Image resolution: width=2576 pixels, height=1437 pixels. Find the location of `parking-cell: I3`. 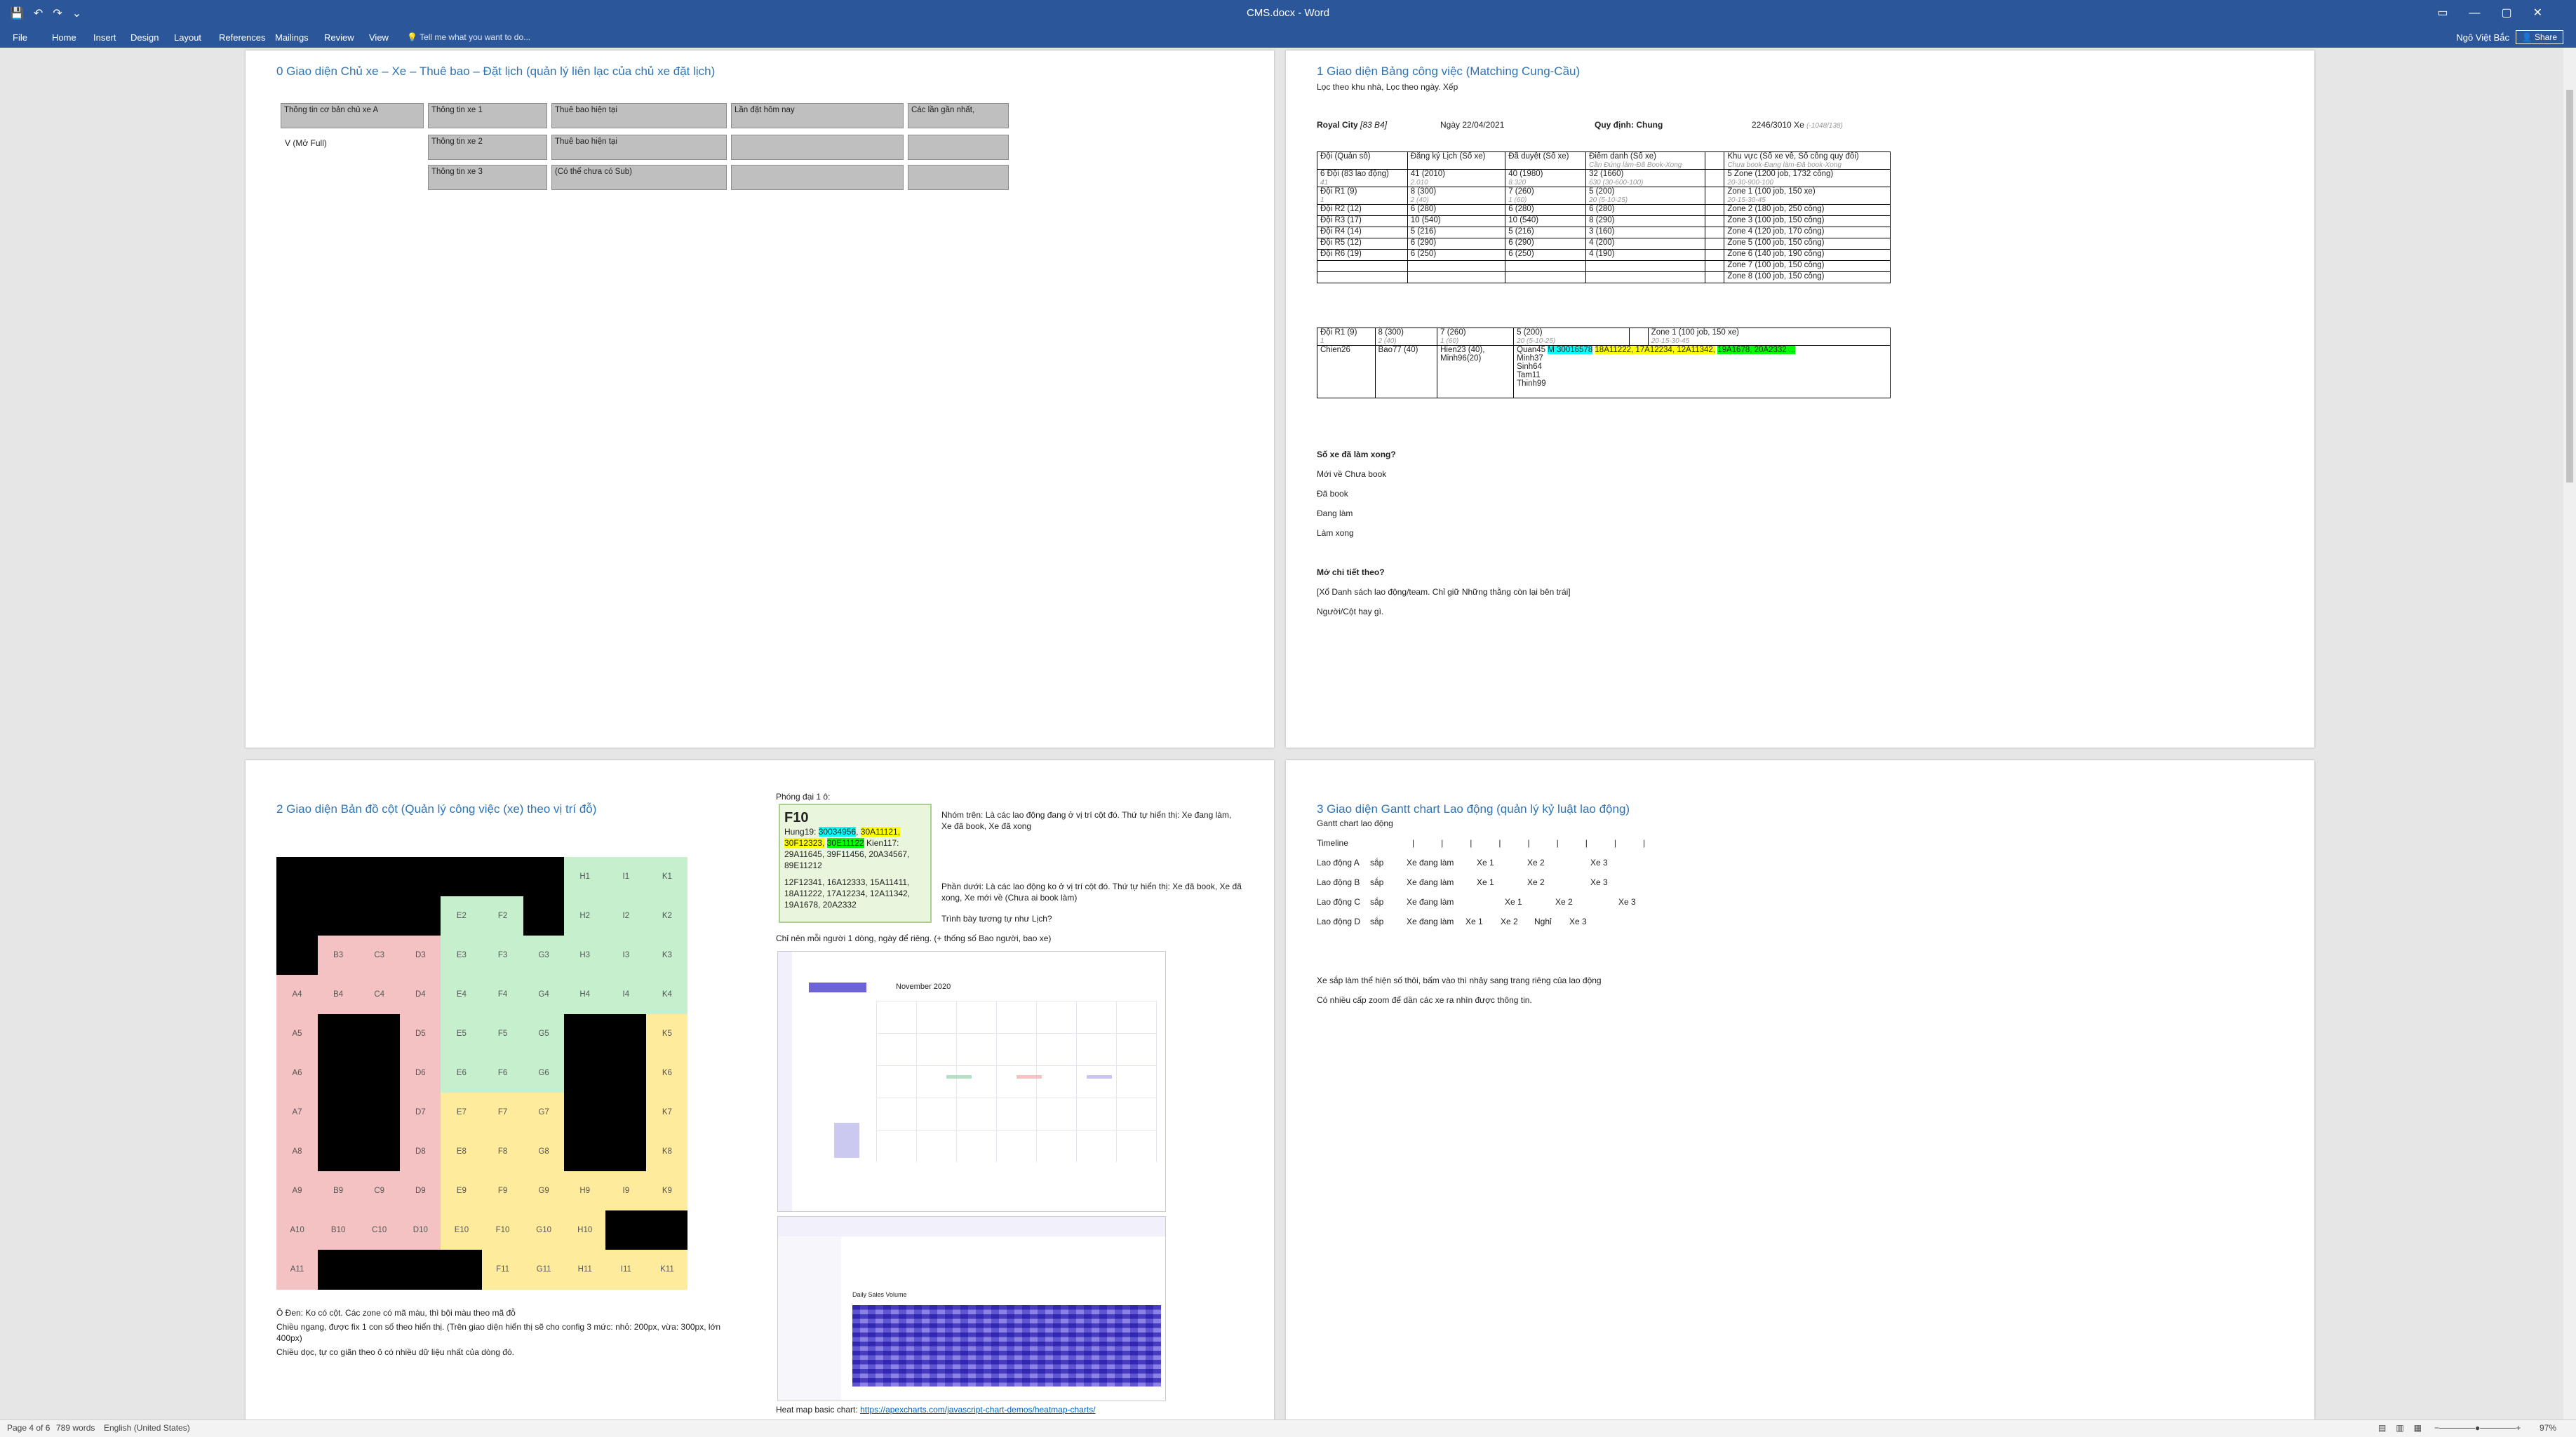

parking-cell: I3 is located at coordinates (626, 956).